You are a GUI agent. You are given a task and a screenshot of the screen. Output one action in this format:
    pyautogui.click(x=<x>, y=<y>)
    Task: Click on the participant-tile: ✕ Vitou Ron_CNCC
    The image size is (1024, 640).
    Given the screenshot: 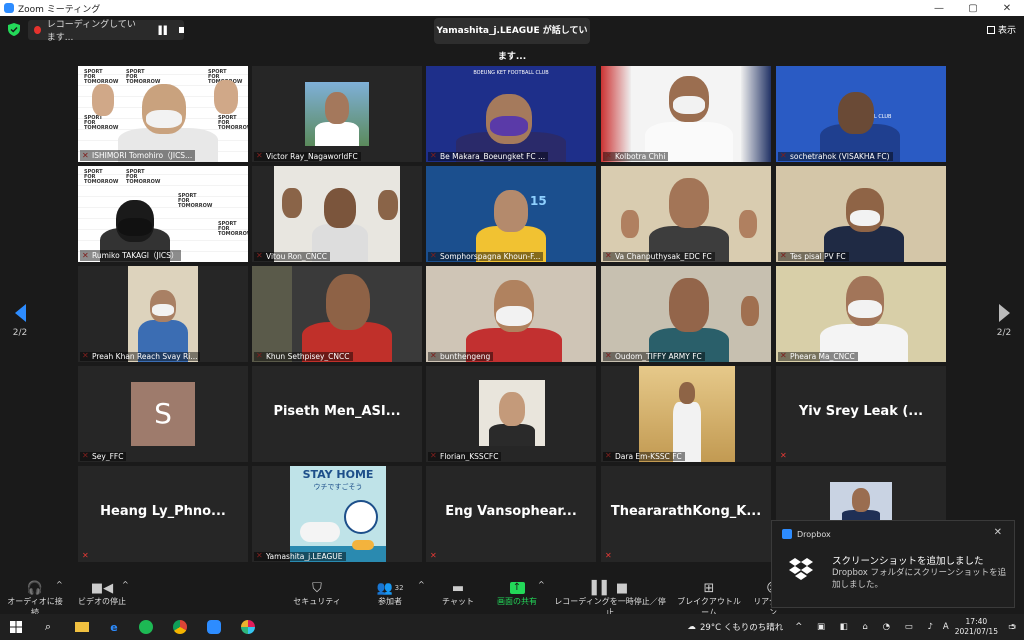 What is the action you would take?
    pyautogui.click(x=337, y=214)
    